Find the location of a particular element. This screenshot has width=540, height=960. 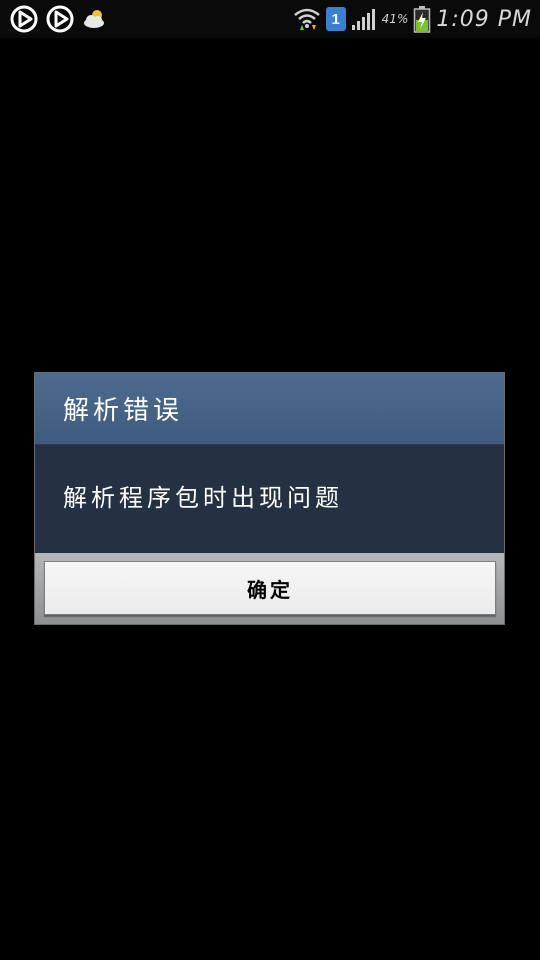

ok-button: 确定 is located at coordinates (270, 588).